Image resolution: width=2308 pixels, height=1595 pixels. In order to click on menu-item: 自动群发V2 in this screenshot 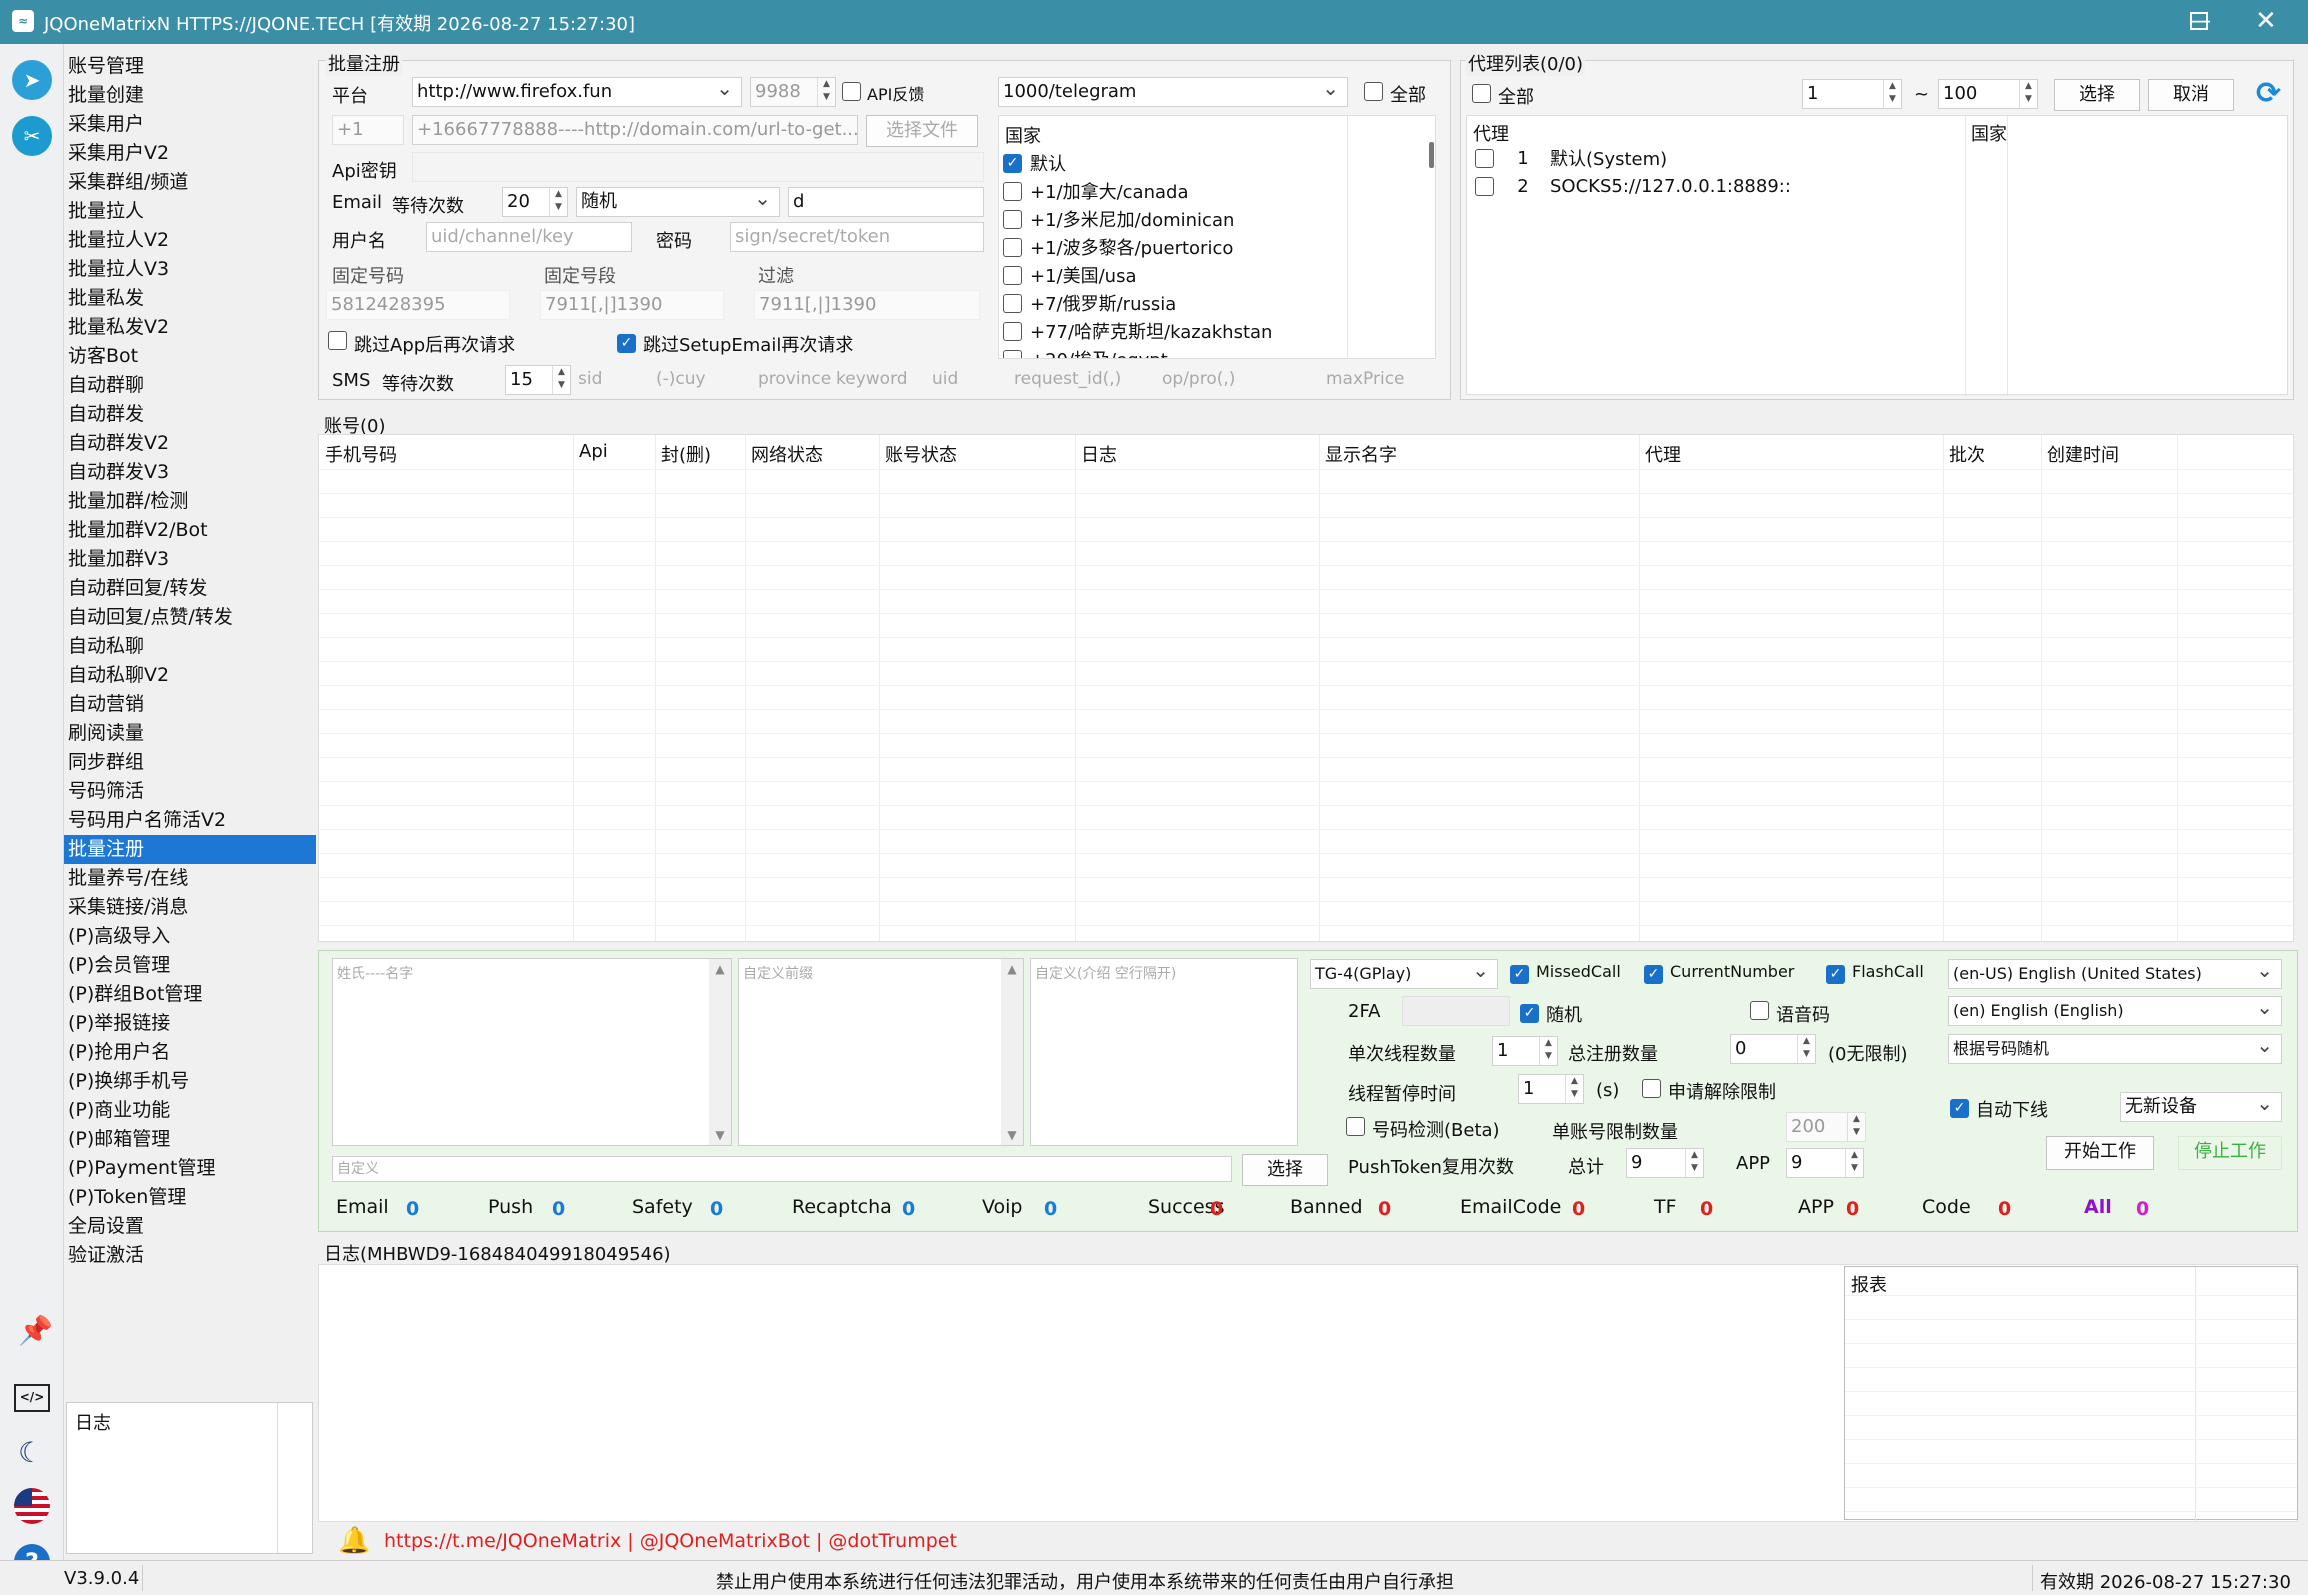, I will do `click(190, 443)`.